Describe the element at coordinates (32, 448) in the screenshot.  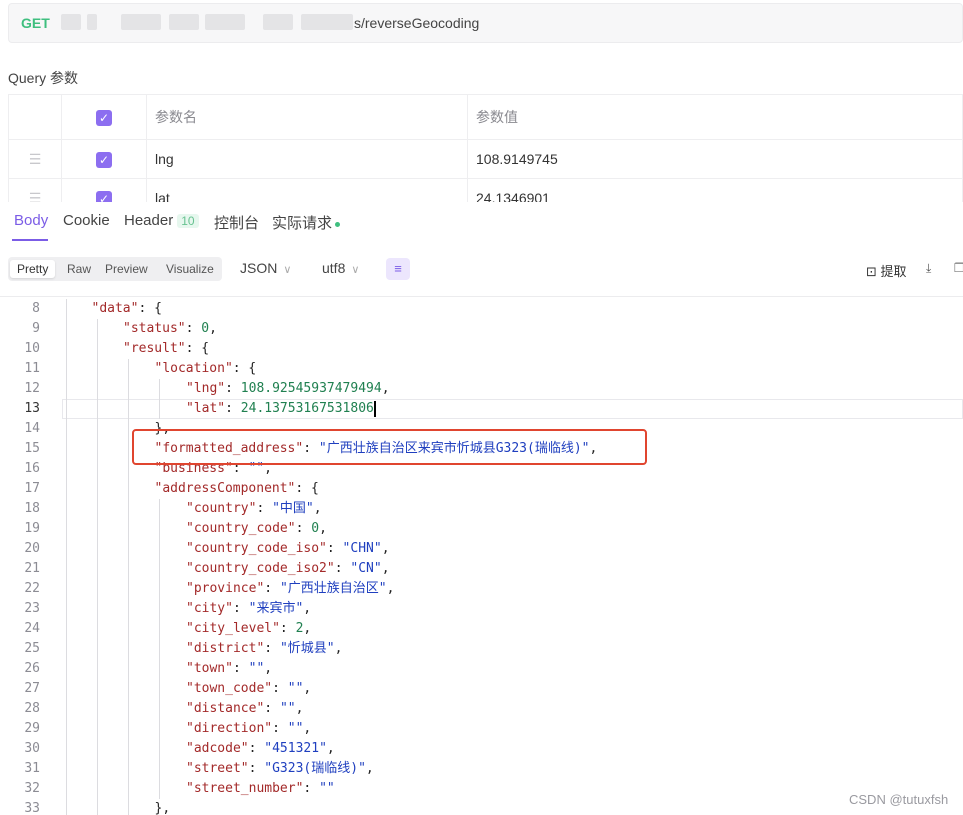
I see `line-number: 15` at that location.